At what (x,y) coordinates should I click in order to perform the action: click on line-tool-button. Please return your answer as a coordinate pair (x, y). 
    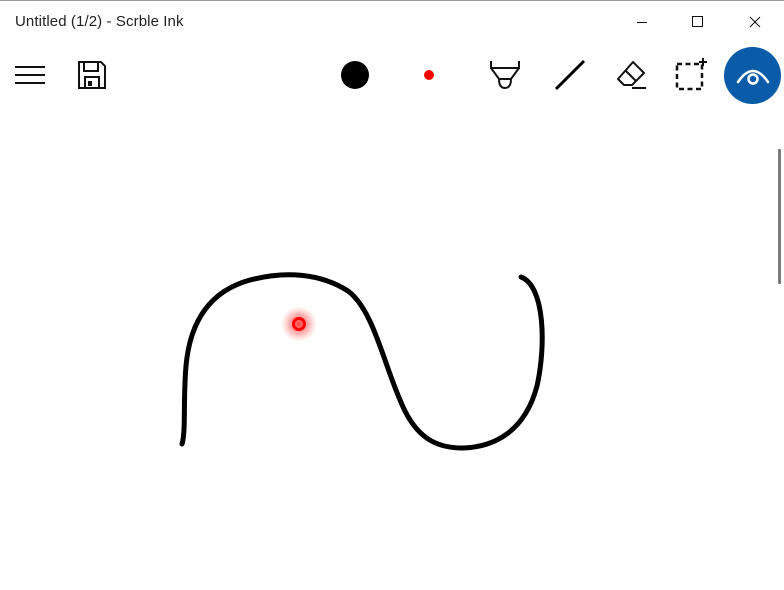
    Looking at the image, I should click on (570, 75).